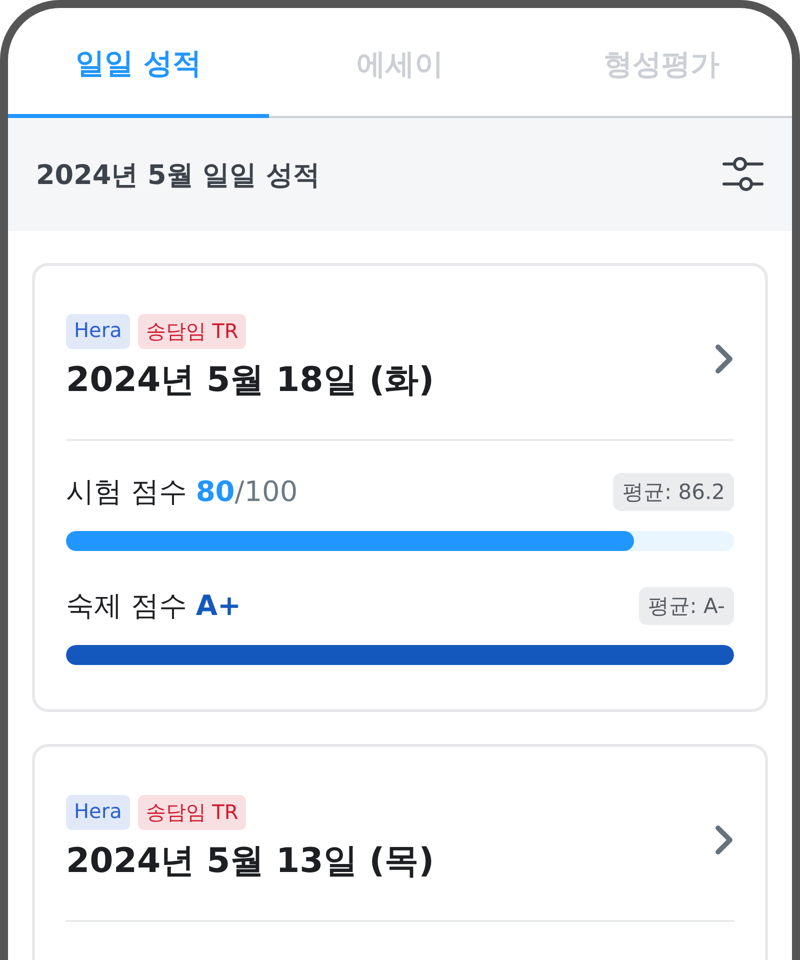  I want to click on card-title: 2024년 5월 18일 (화), so click(250, 380).